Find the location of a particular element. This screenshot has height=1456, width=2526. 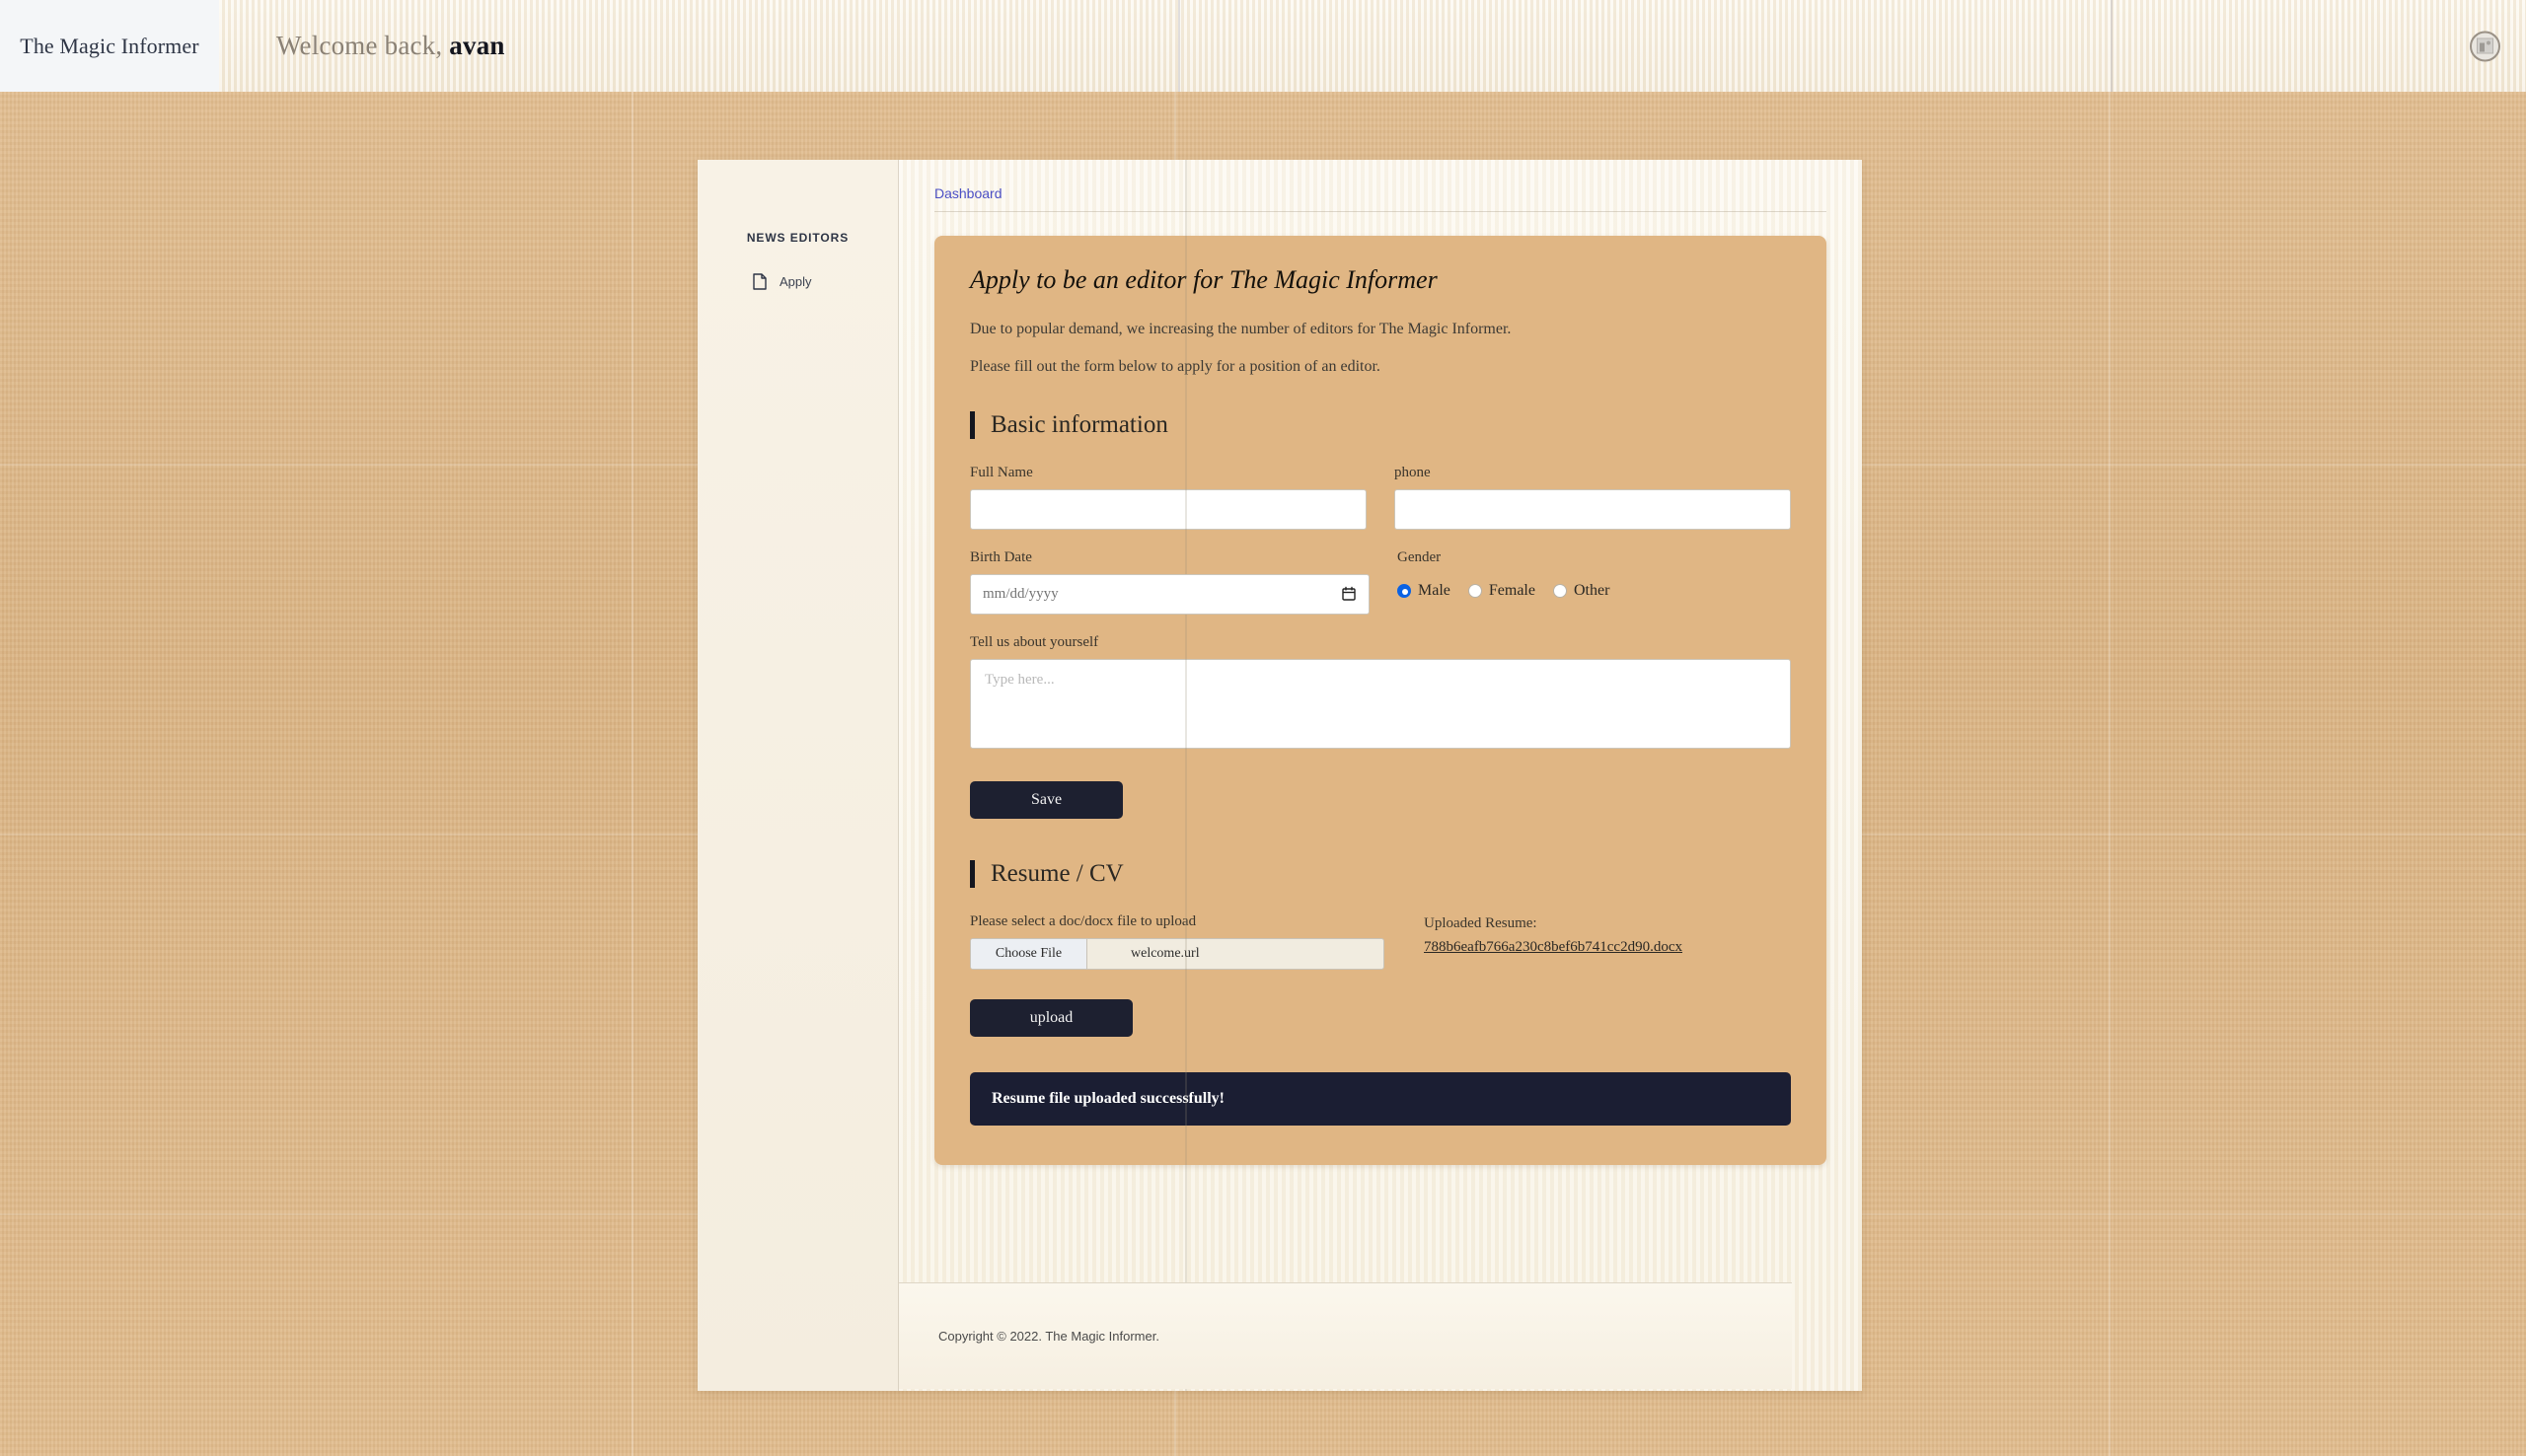

gender-radio-group: Male Female Other is located at coordinates (1594, 587).